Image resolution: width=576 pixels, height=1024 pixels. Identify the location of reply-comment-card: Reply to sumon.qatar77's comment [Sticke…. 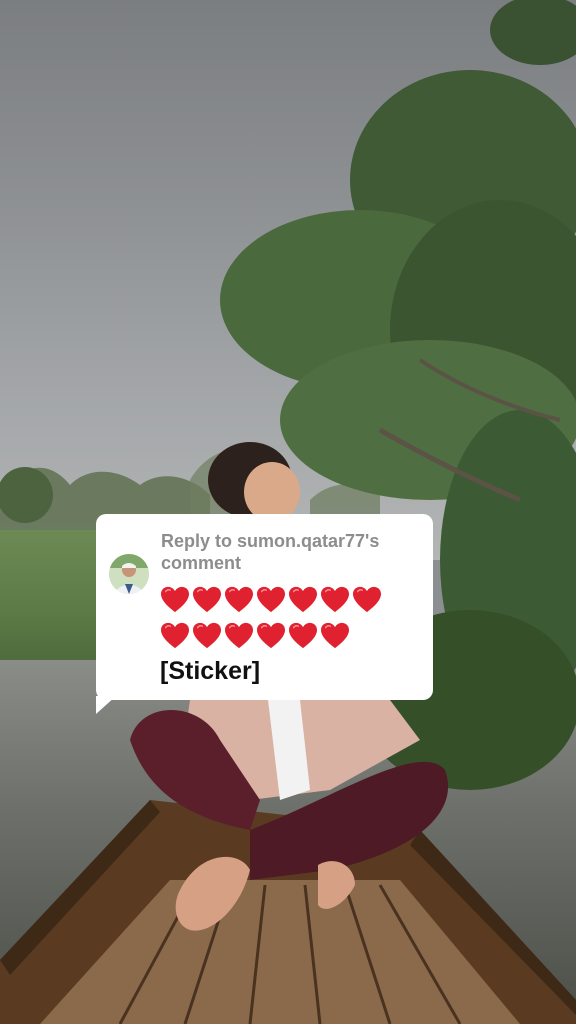
(264, 607).